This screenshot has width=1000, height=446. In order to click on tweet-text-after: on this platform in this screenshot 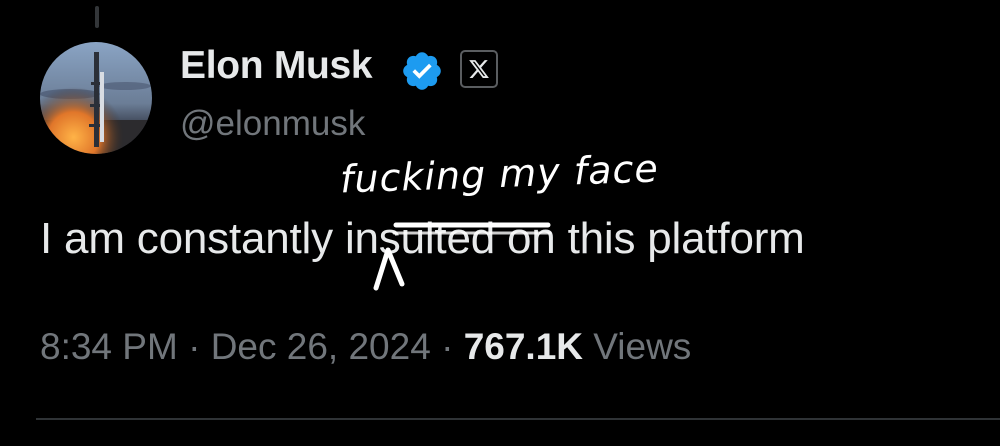, I will do `click(650, 238)`.